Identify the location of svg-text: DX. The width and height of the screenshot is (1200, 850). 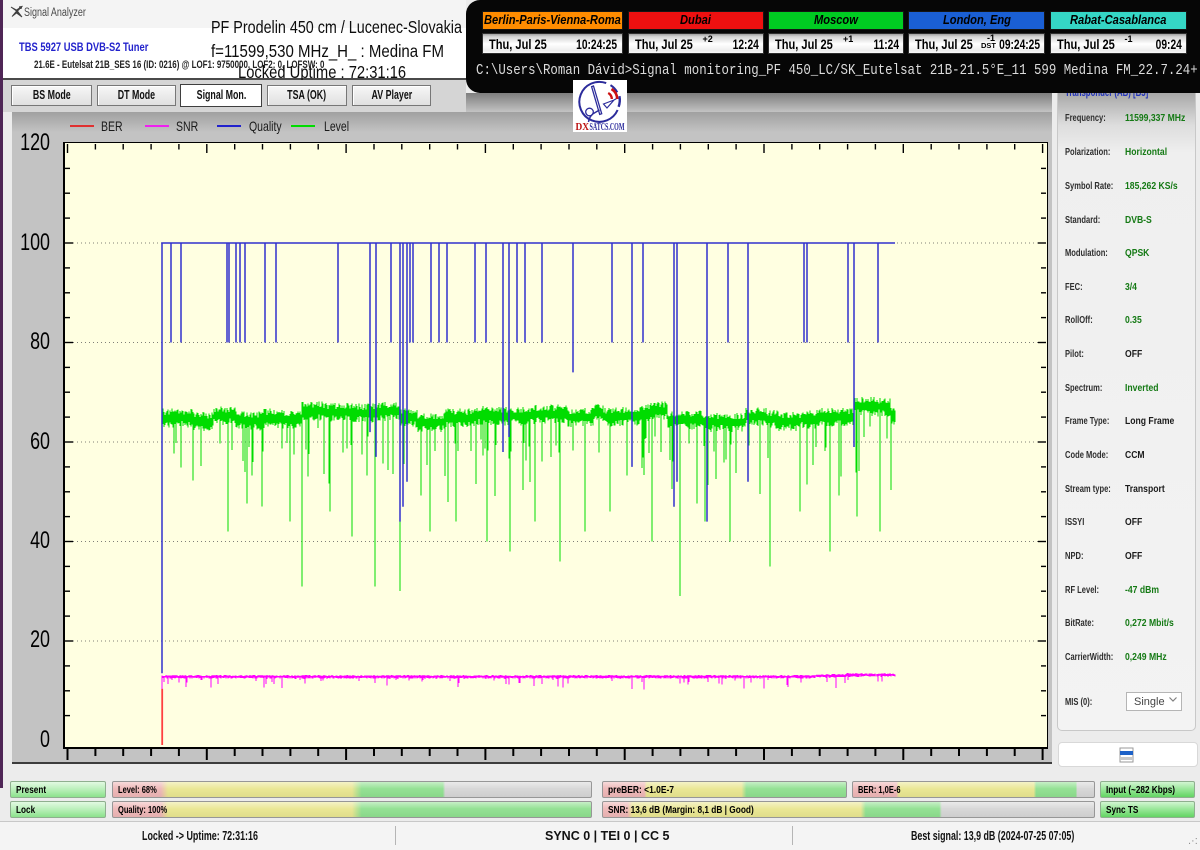
(583, 127).